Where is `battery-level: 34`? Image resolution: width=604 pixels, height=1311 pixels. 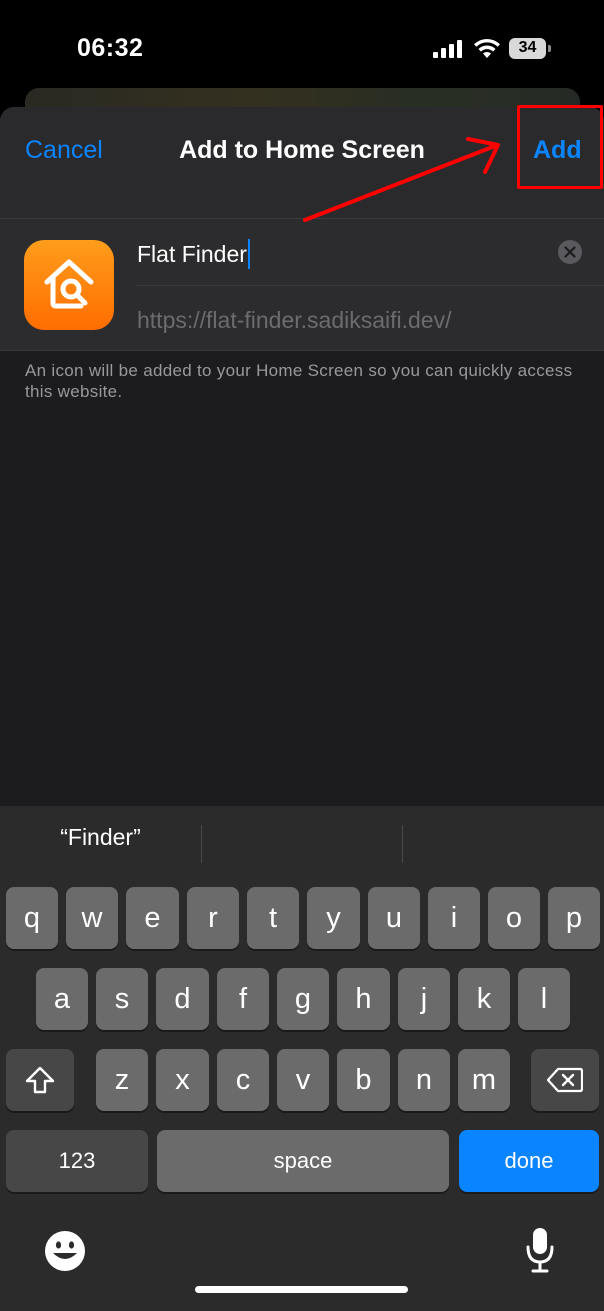
battery-level: 34 is located at coordinates (527, 47).